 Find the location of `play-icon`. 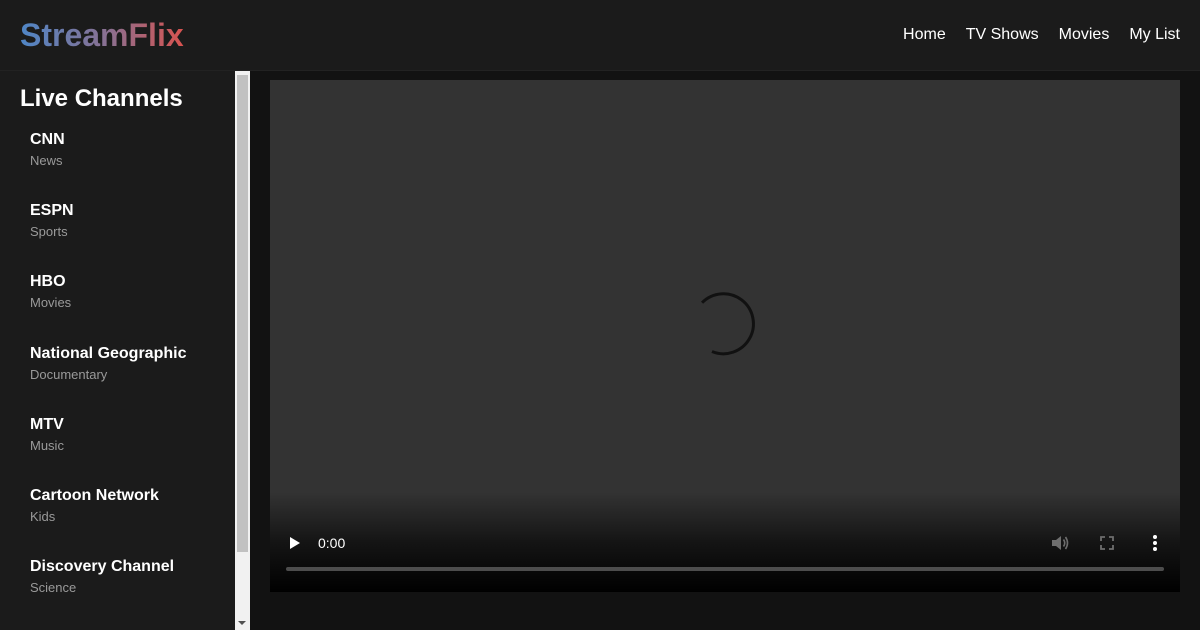

play-icon is located at coordinates (294, 543).